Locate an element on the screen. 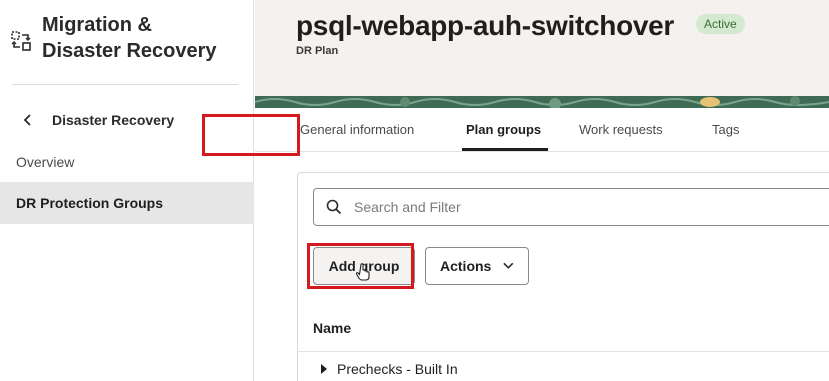 The height and width of the screenshot is (381, 829). caret-right-icon is located at coordinates (324, 369).